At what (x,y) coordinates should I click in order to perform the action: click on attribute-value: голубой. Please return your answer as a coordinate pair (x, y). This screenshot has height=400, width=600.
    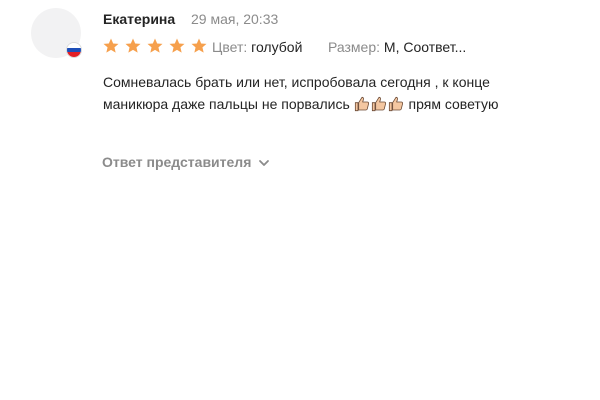
    Looking at the image, I should click on (277, 47).